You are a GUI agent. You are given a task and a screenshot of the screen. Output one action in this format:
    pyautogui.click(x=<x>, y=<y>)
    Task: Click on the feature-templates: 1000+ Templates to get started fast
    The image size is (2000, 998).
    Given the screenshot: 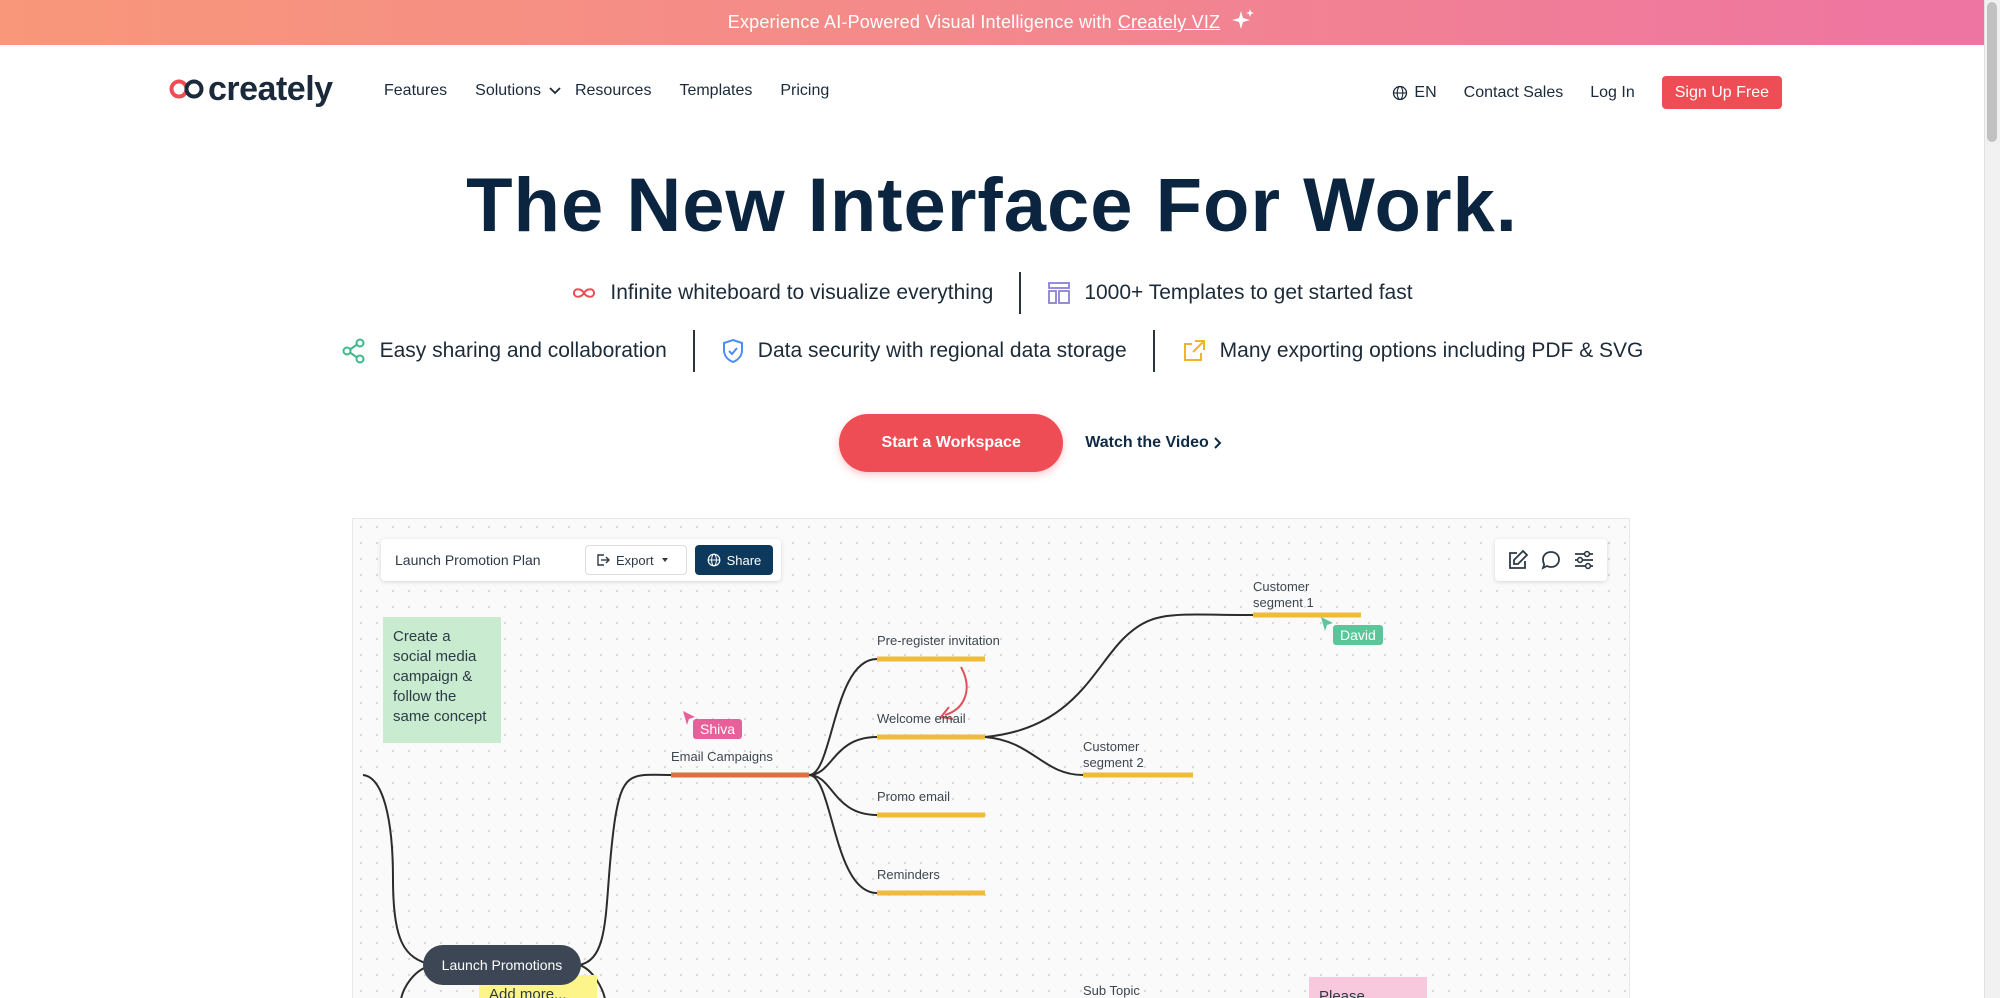 What is the action you would take?
    pyautogui.click(x=1230, y=293)
    